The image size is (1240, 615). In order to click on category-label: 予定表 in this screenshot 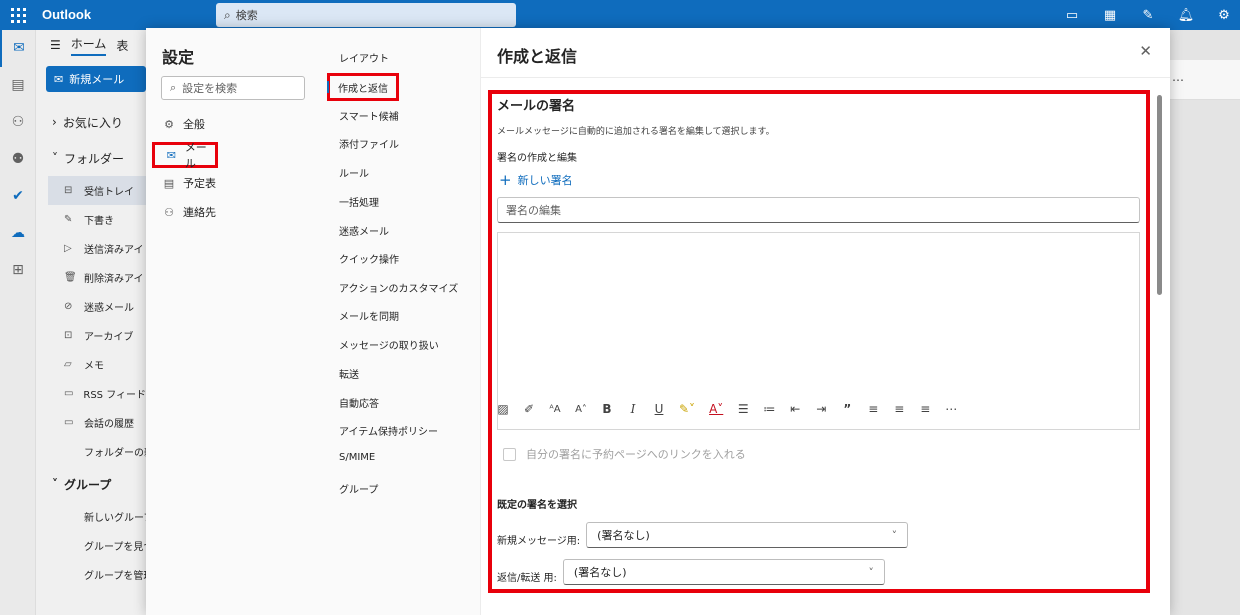, I will do `click(199, 183)`.